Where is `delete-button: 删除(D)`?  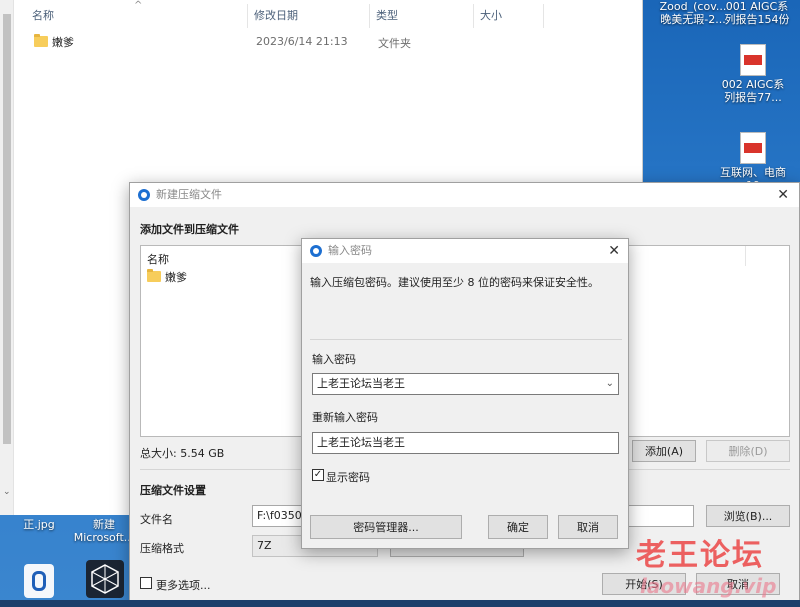
delete-button: 删除(D) is located at coordinates (748, 451).